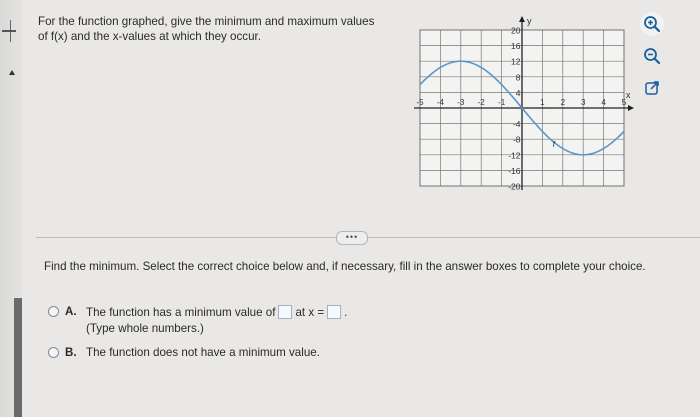 The height and width of the screenshot is (417, 700). What do you see at coordinates (516, 31) in the screenshot?
I see `y-tick-label: 20` at bounding box center [516, 31].